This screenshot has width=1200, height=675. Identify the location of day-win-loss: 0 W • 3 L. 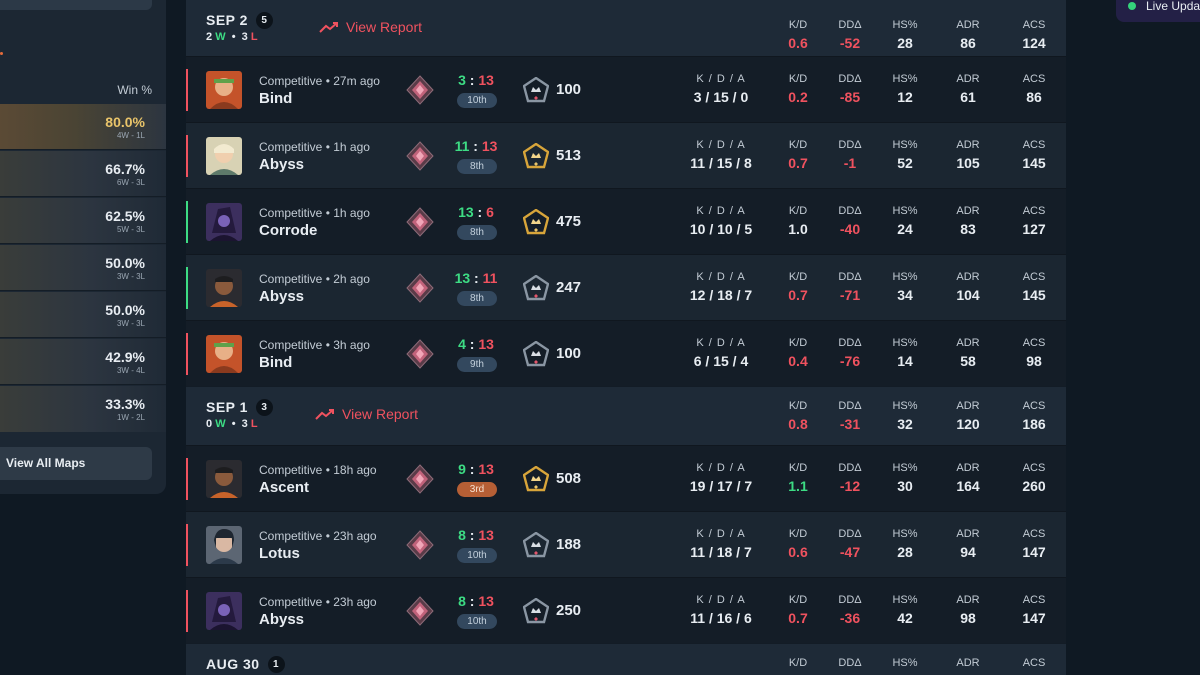
(232, 424).